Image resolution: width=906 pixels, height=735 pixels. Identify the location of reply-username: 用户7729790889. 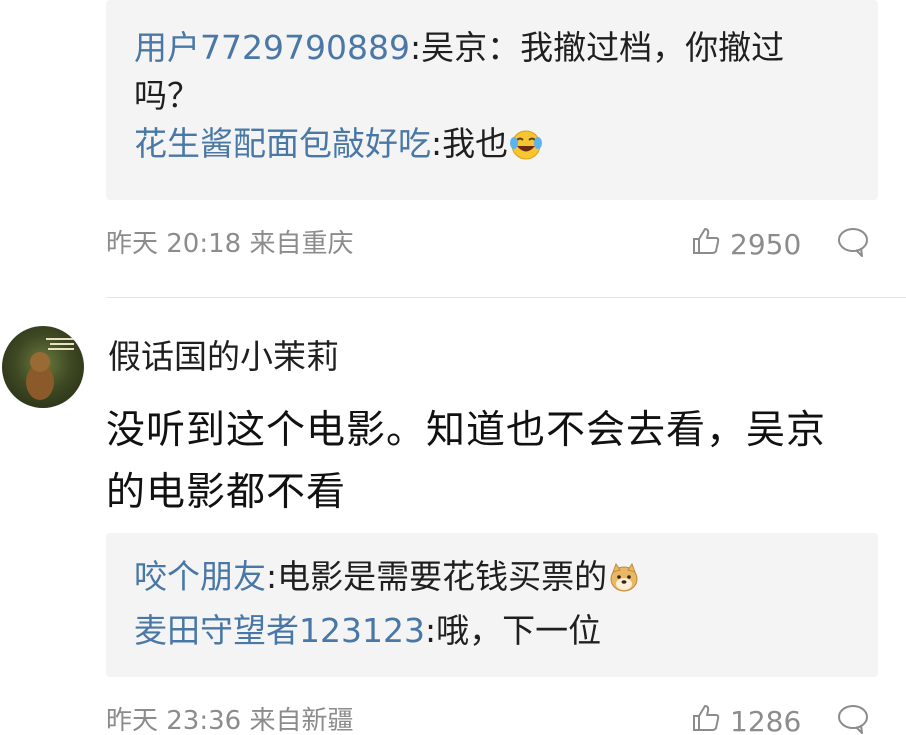
(272, 47).